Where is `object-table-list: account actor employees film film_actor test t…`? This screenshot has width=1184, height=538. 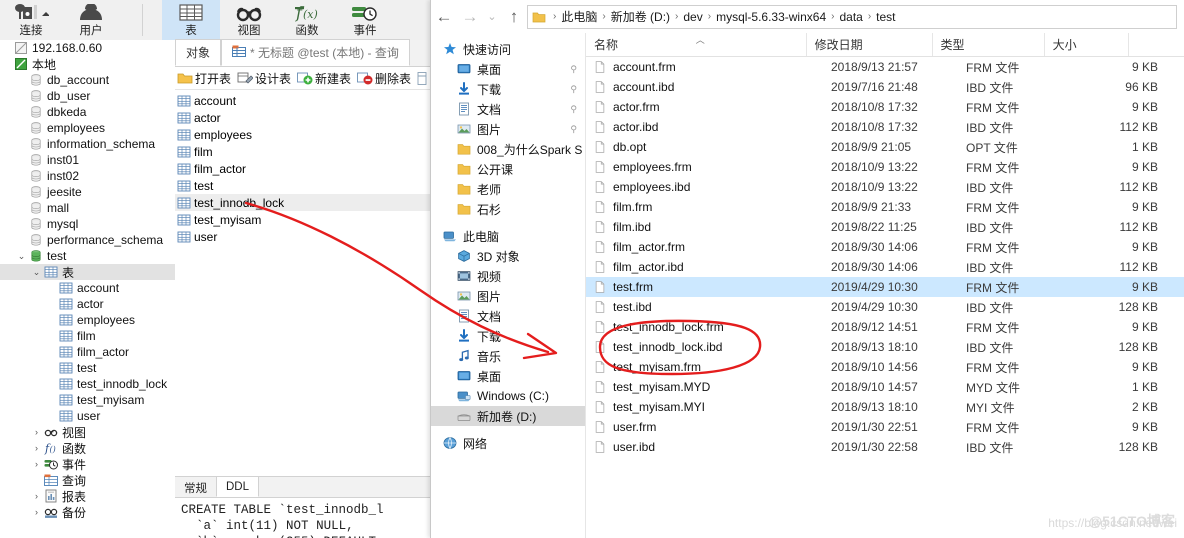 object-table-list: account actor employees film film_actor test t… is located at coordinates (307, 167).